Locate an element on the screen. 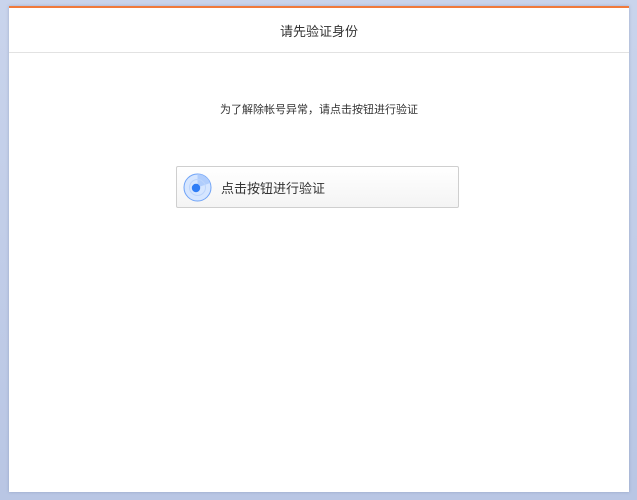  dialog-header: 请先验证身份 is located at coordinates (319, 30).